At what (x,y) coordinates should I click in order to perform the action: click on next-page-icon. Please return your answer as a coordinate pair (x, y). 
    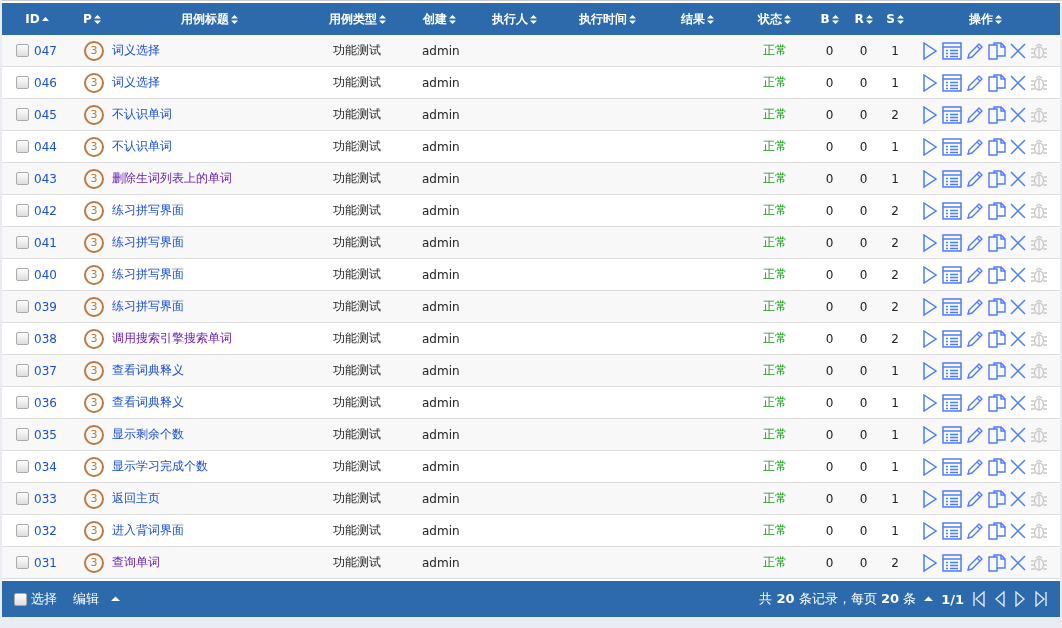
    Looking at the image, I should click on (1020, 599).